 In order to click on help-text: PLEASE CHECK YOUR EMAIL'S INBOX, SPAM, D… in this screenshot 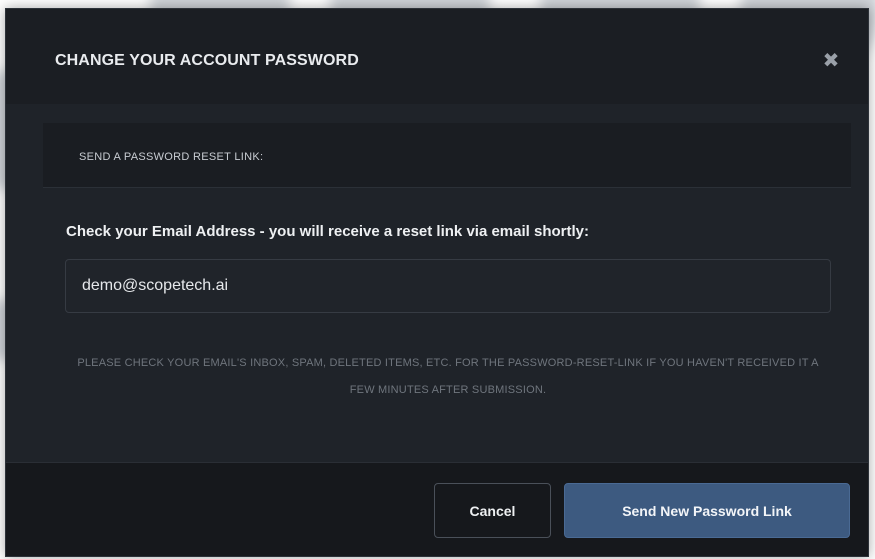, I will do `click(448, 376)`.